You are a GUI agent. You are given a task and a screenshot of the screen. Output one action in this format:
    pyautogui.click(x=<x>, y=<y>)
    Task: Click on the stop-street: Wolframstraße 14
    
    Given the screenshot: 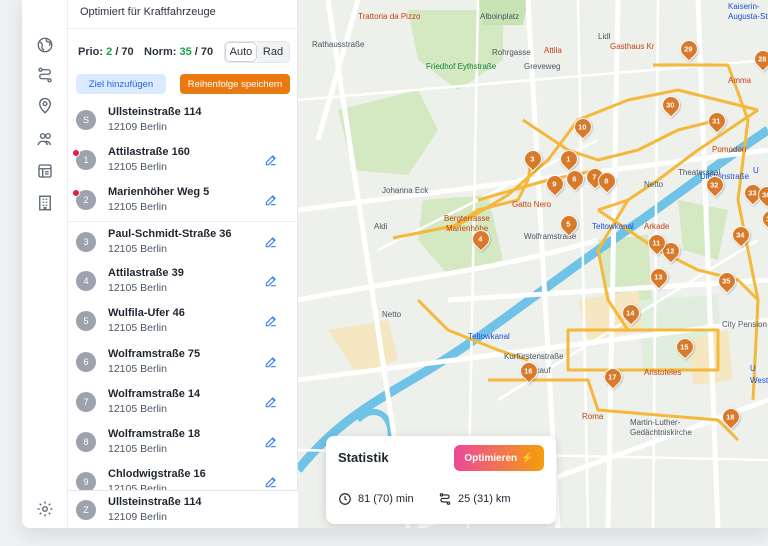 What is the action you would take?
    pyautogui.click(x=154, y=393)
    